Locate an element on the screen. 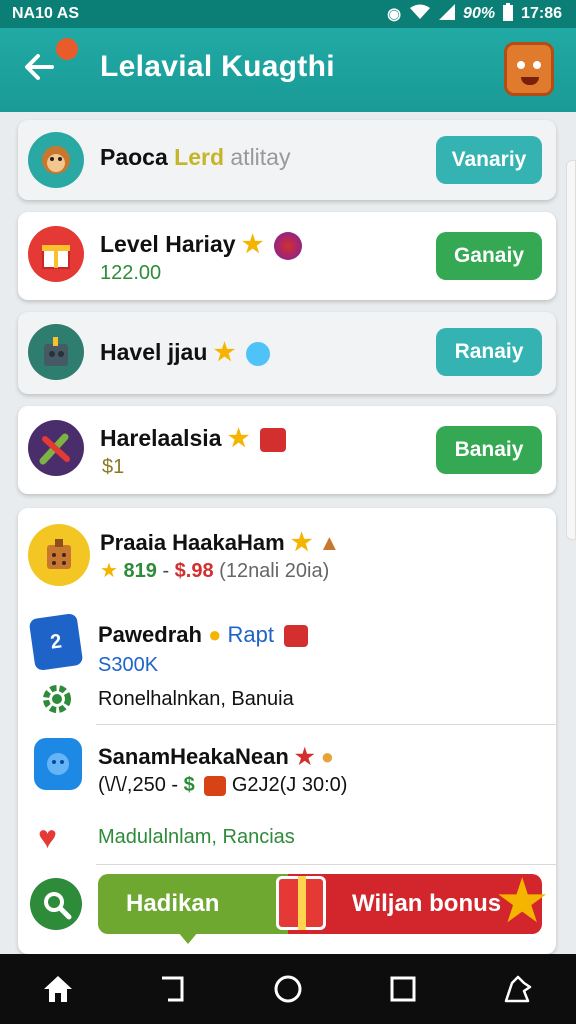 This screenshot has width=576, height=1024. list-card-4: Harelaalsia ★ $1 Banaiy is located at coordinates (287, 450).